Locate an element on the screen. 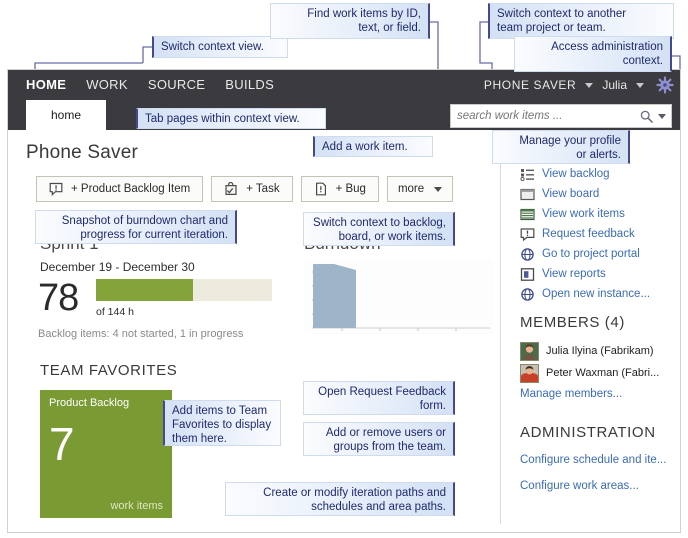 Image resolution: width=688 pixels, height=538 pixels. avatar-julia is located at coordinates (529, 351).